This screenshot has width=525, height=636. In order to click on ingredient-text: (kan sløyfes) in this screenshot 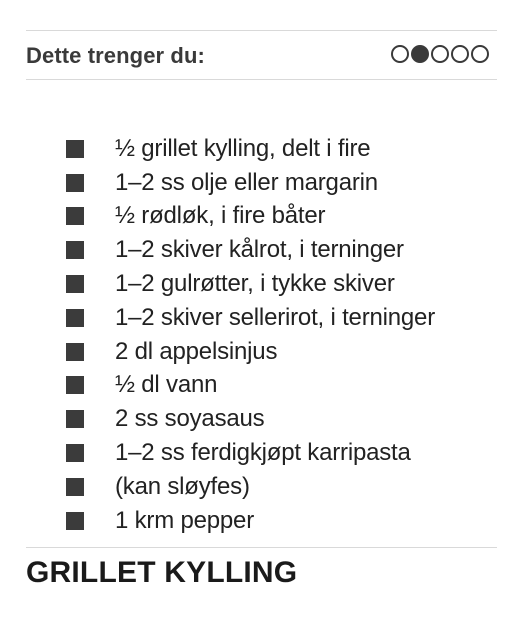, I will do `click(182, 486)`.